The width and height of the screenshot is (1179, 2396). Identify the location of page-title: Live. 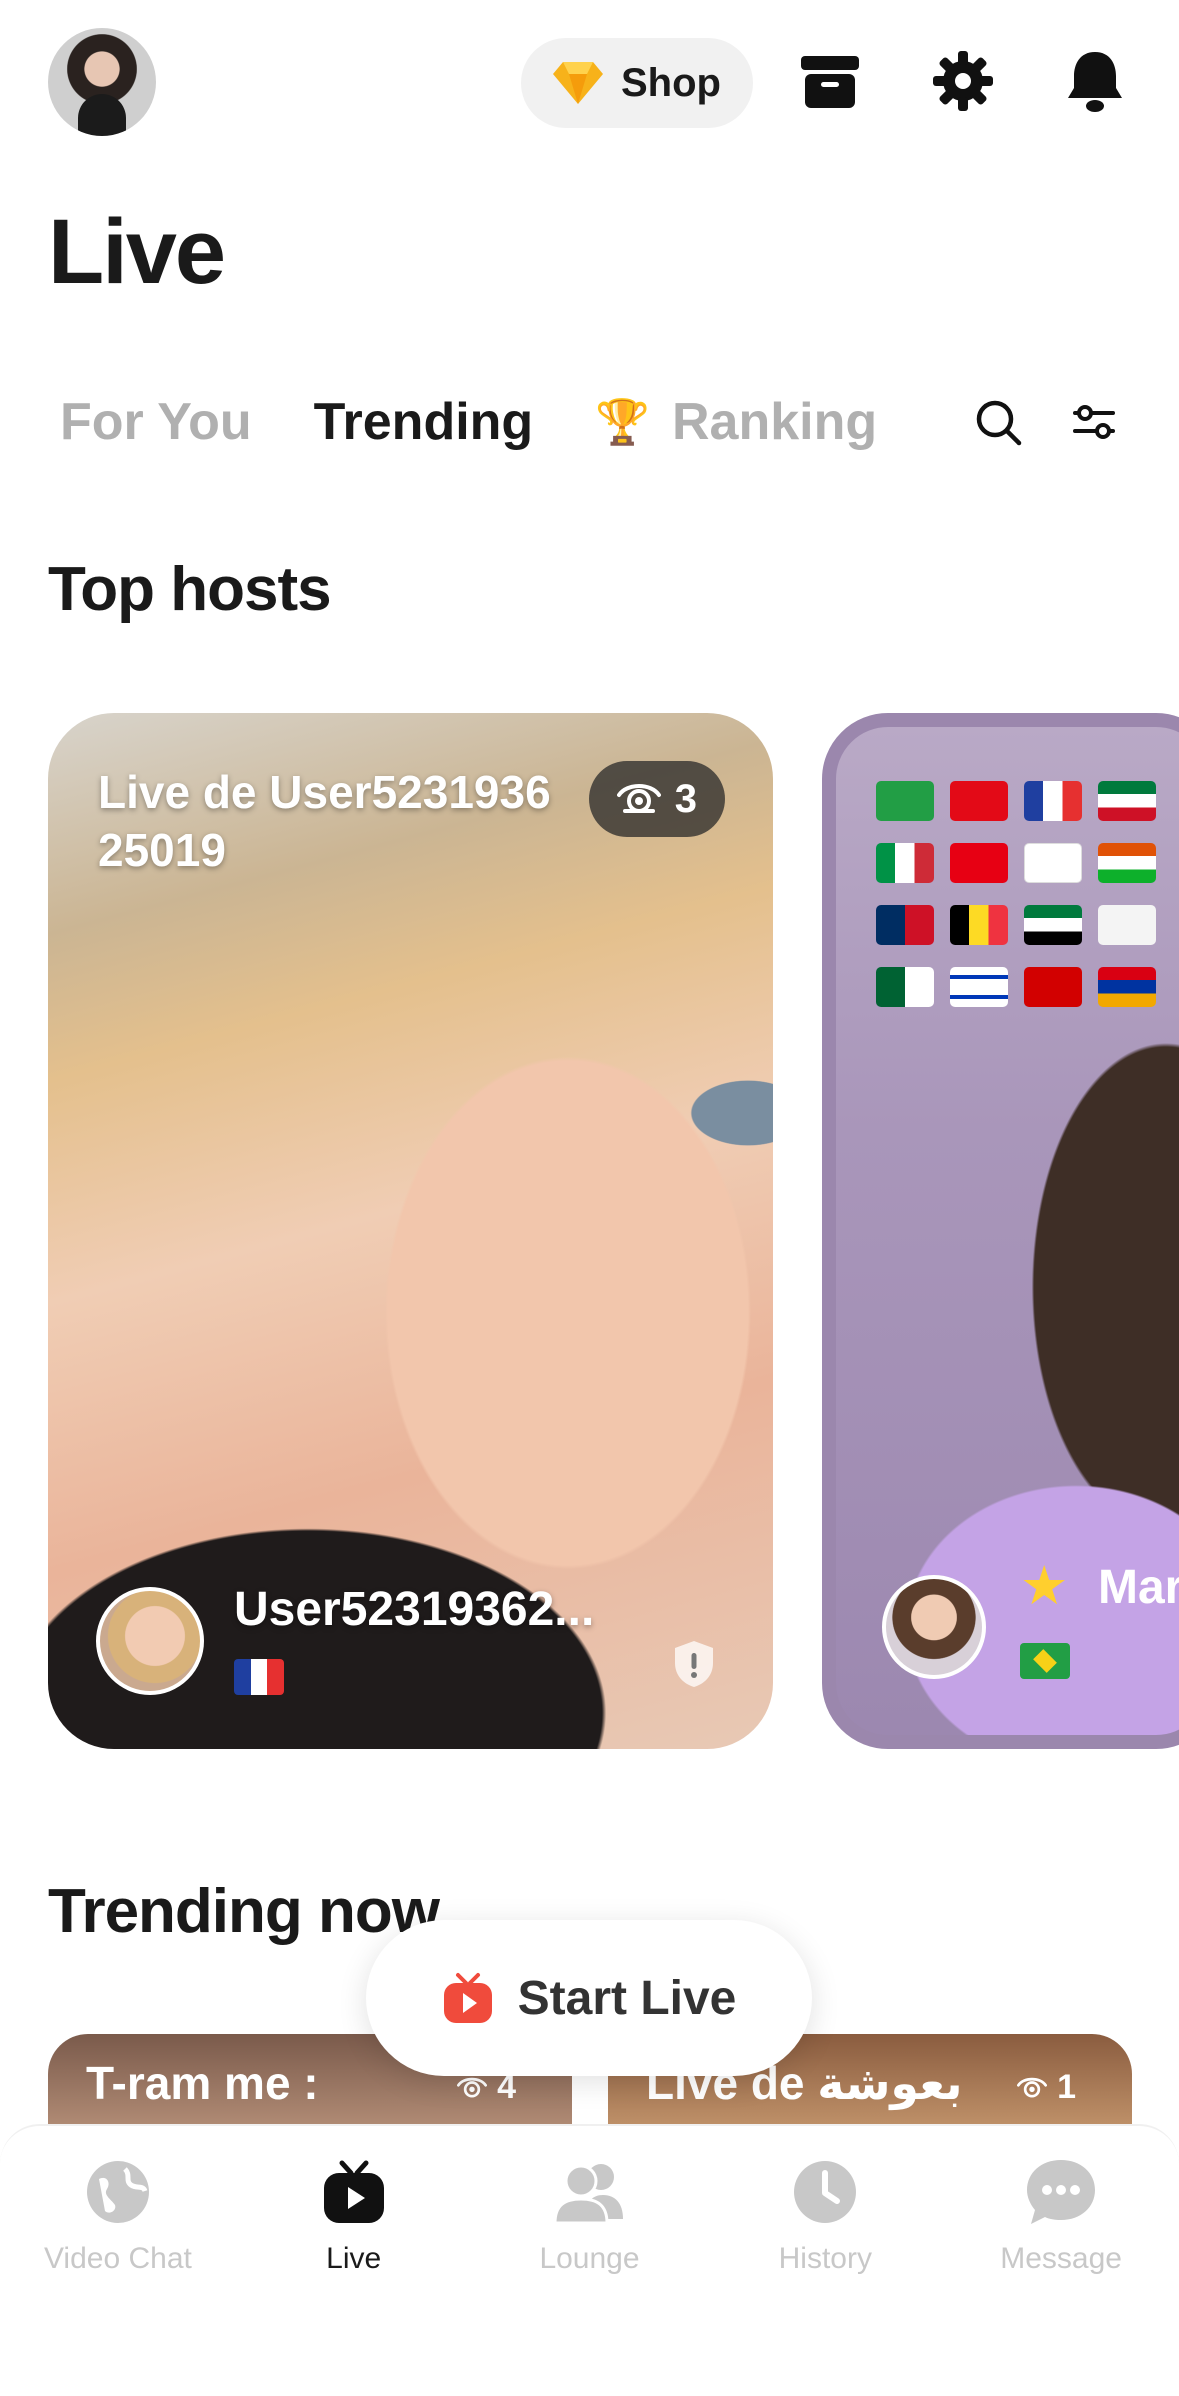
(137, 252).